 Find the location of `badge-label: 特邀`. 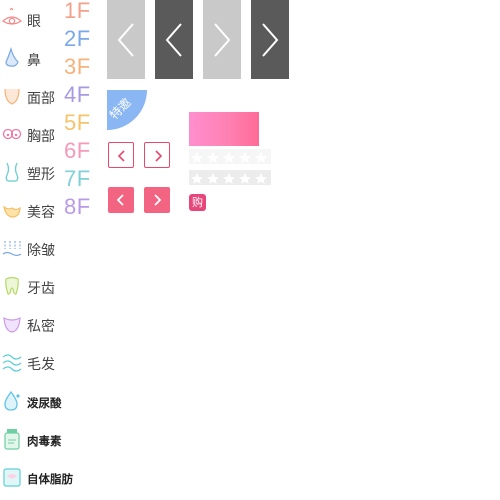

badge-label: 特邀 is located at coordinates (120, 109).